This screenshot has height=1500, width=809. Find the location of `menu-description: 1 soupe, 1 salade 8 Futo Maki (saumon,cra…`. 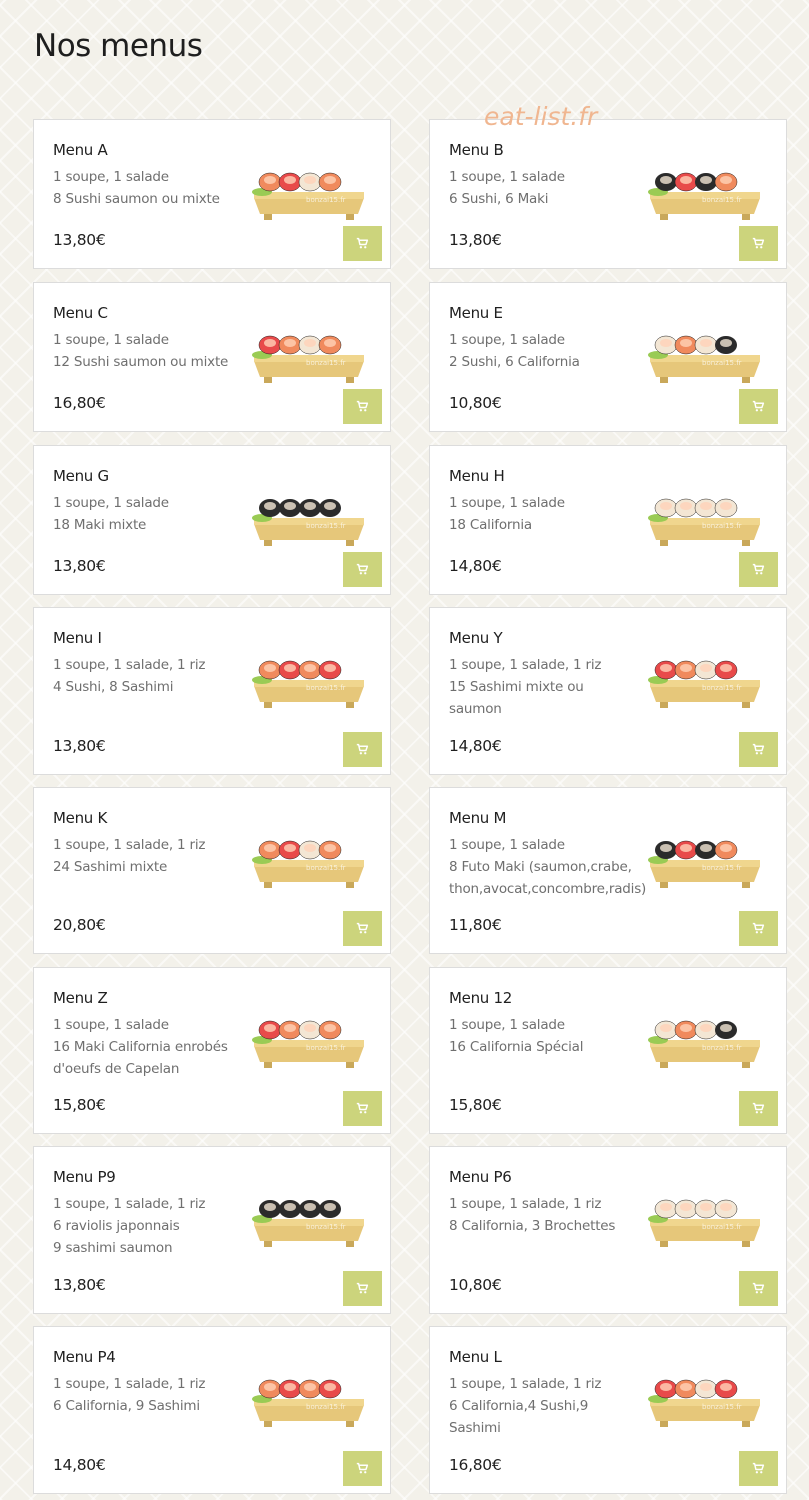

menu-description: 1 soupe, 1 salade 8 Futo Maki (saumon,cra… is located at coordinates (548, 867).